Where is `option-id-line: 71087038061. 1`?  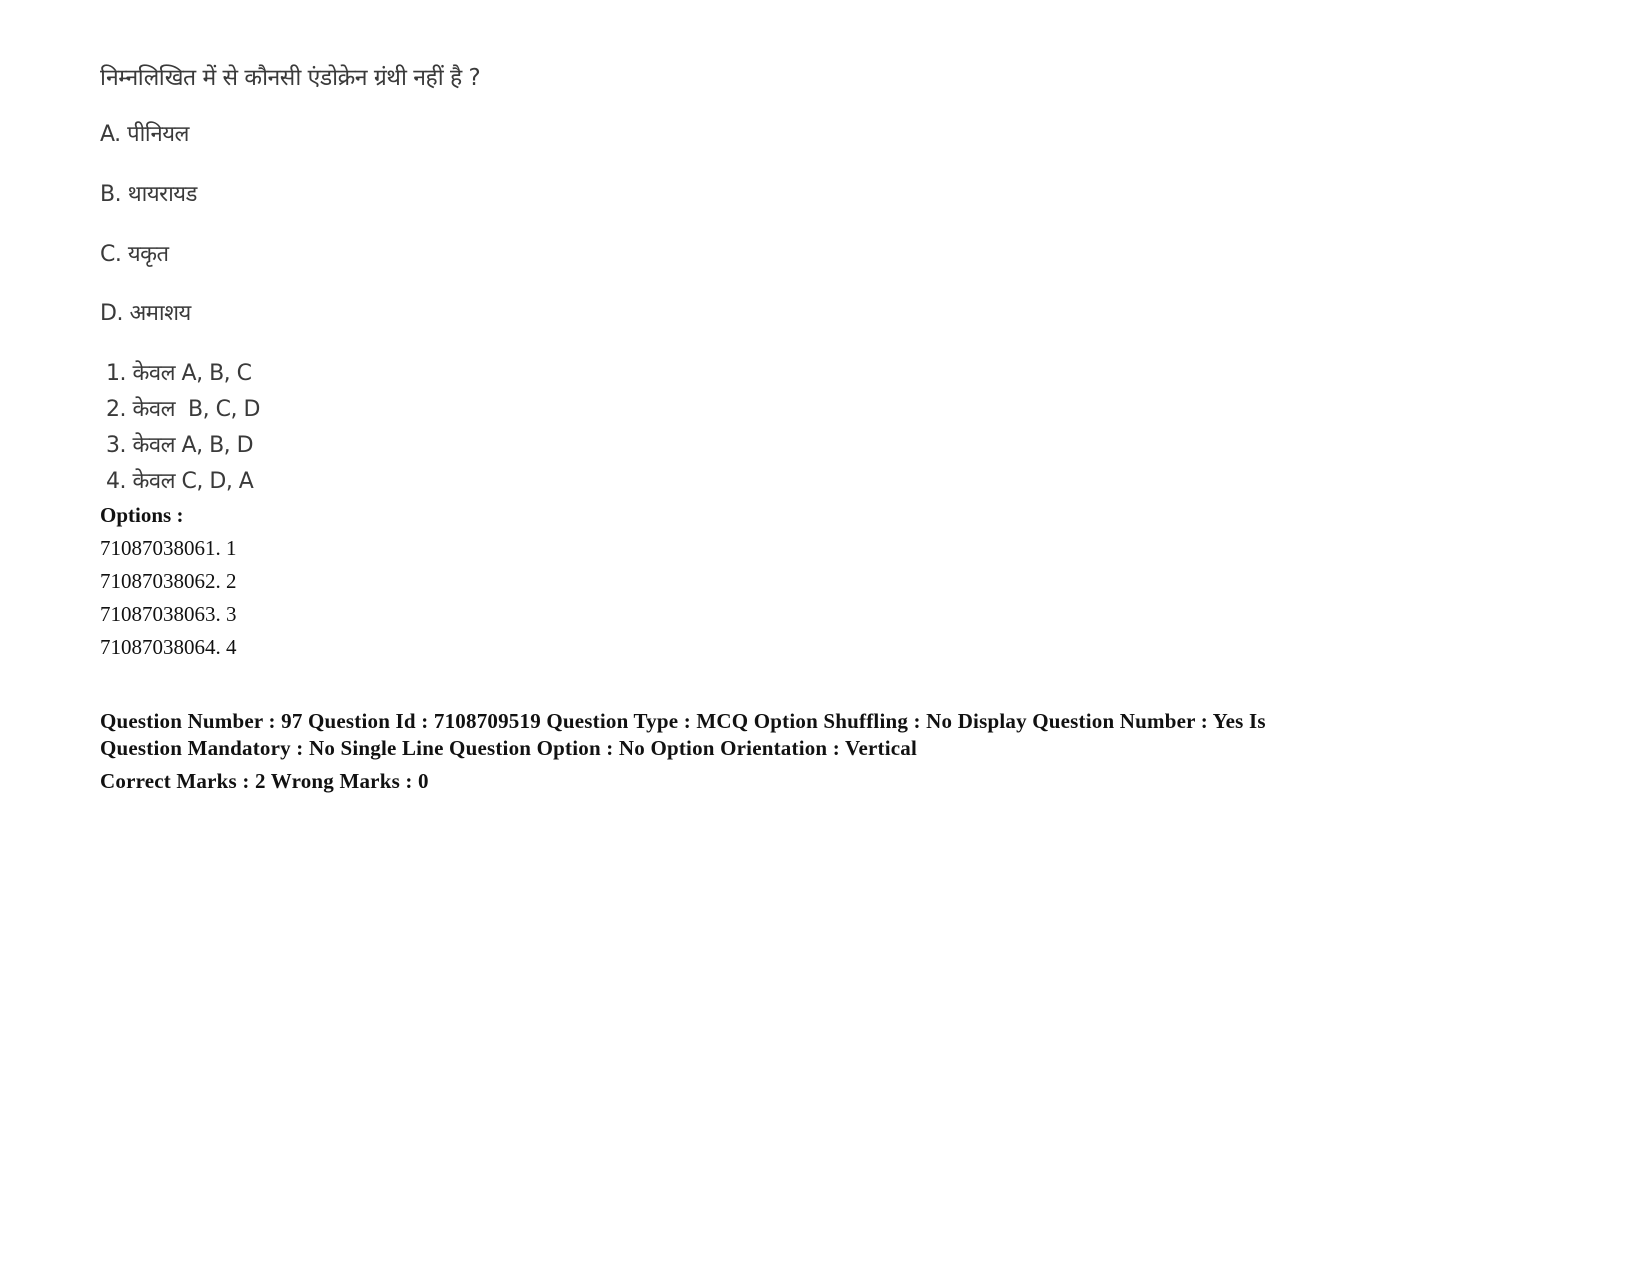 option-id-line: 71087038061. 1 is located at coordinates (168, 548).